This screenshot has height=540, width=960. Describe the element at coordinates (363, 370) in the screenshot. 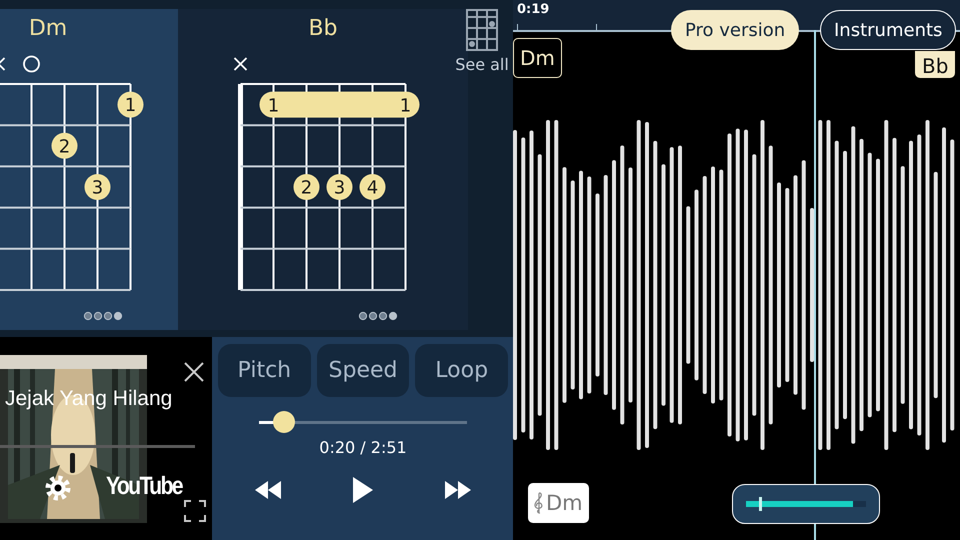

I see `mode-tab: Speed` at that location.